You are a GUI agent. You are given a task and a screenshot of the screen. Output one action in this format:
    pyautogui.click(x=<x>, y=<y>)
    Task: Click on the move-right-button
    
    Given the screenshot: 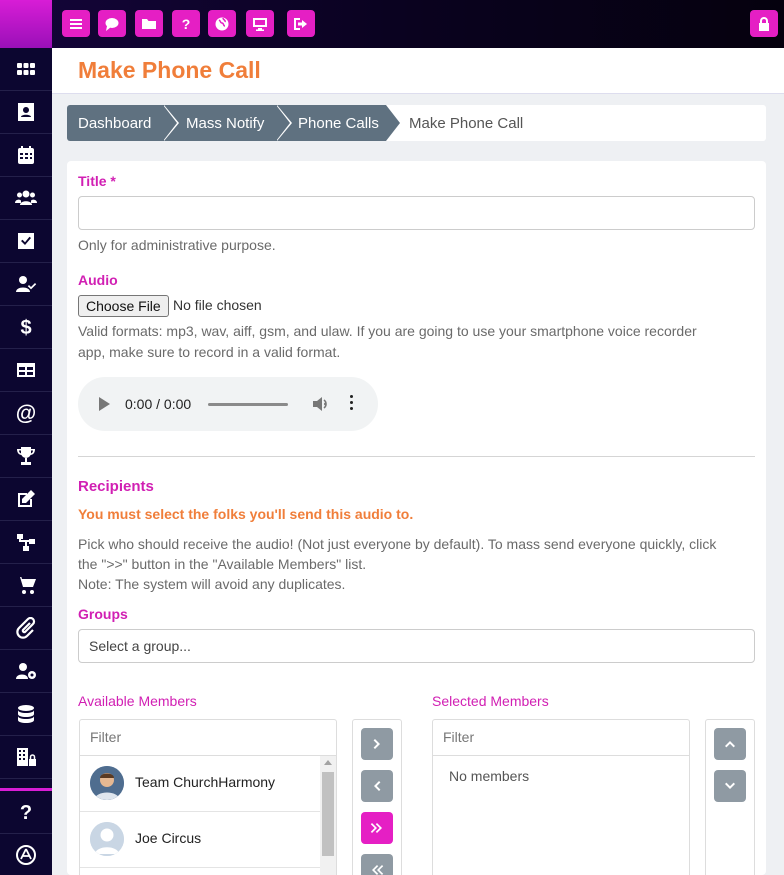 What is the action you would take?
    pyautogui.click(x=377, y=744)
    